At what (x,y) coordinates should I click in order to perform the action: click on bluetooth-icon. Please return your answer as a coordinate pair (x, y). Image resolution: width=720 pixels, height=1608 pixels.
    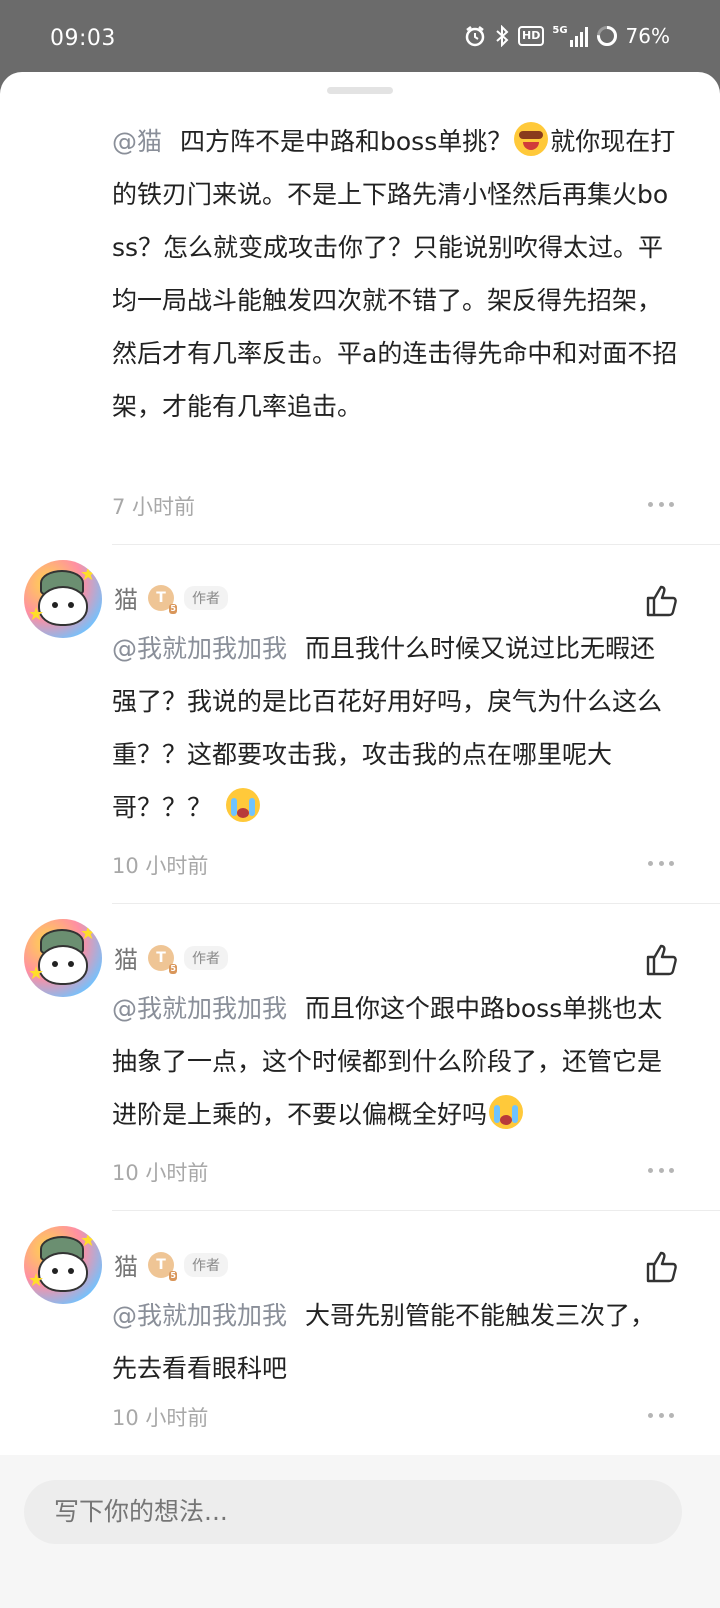
    Looking at the image, I should click on (502, 36).